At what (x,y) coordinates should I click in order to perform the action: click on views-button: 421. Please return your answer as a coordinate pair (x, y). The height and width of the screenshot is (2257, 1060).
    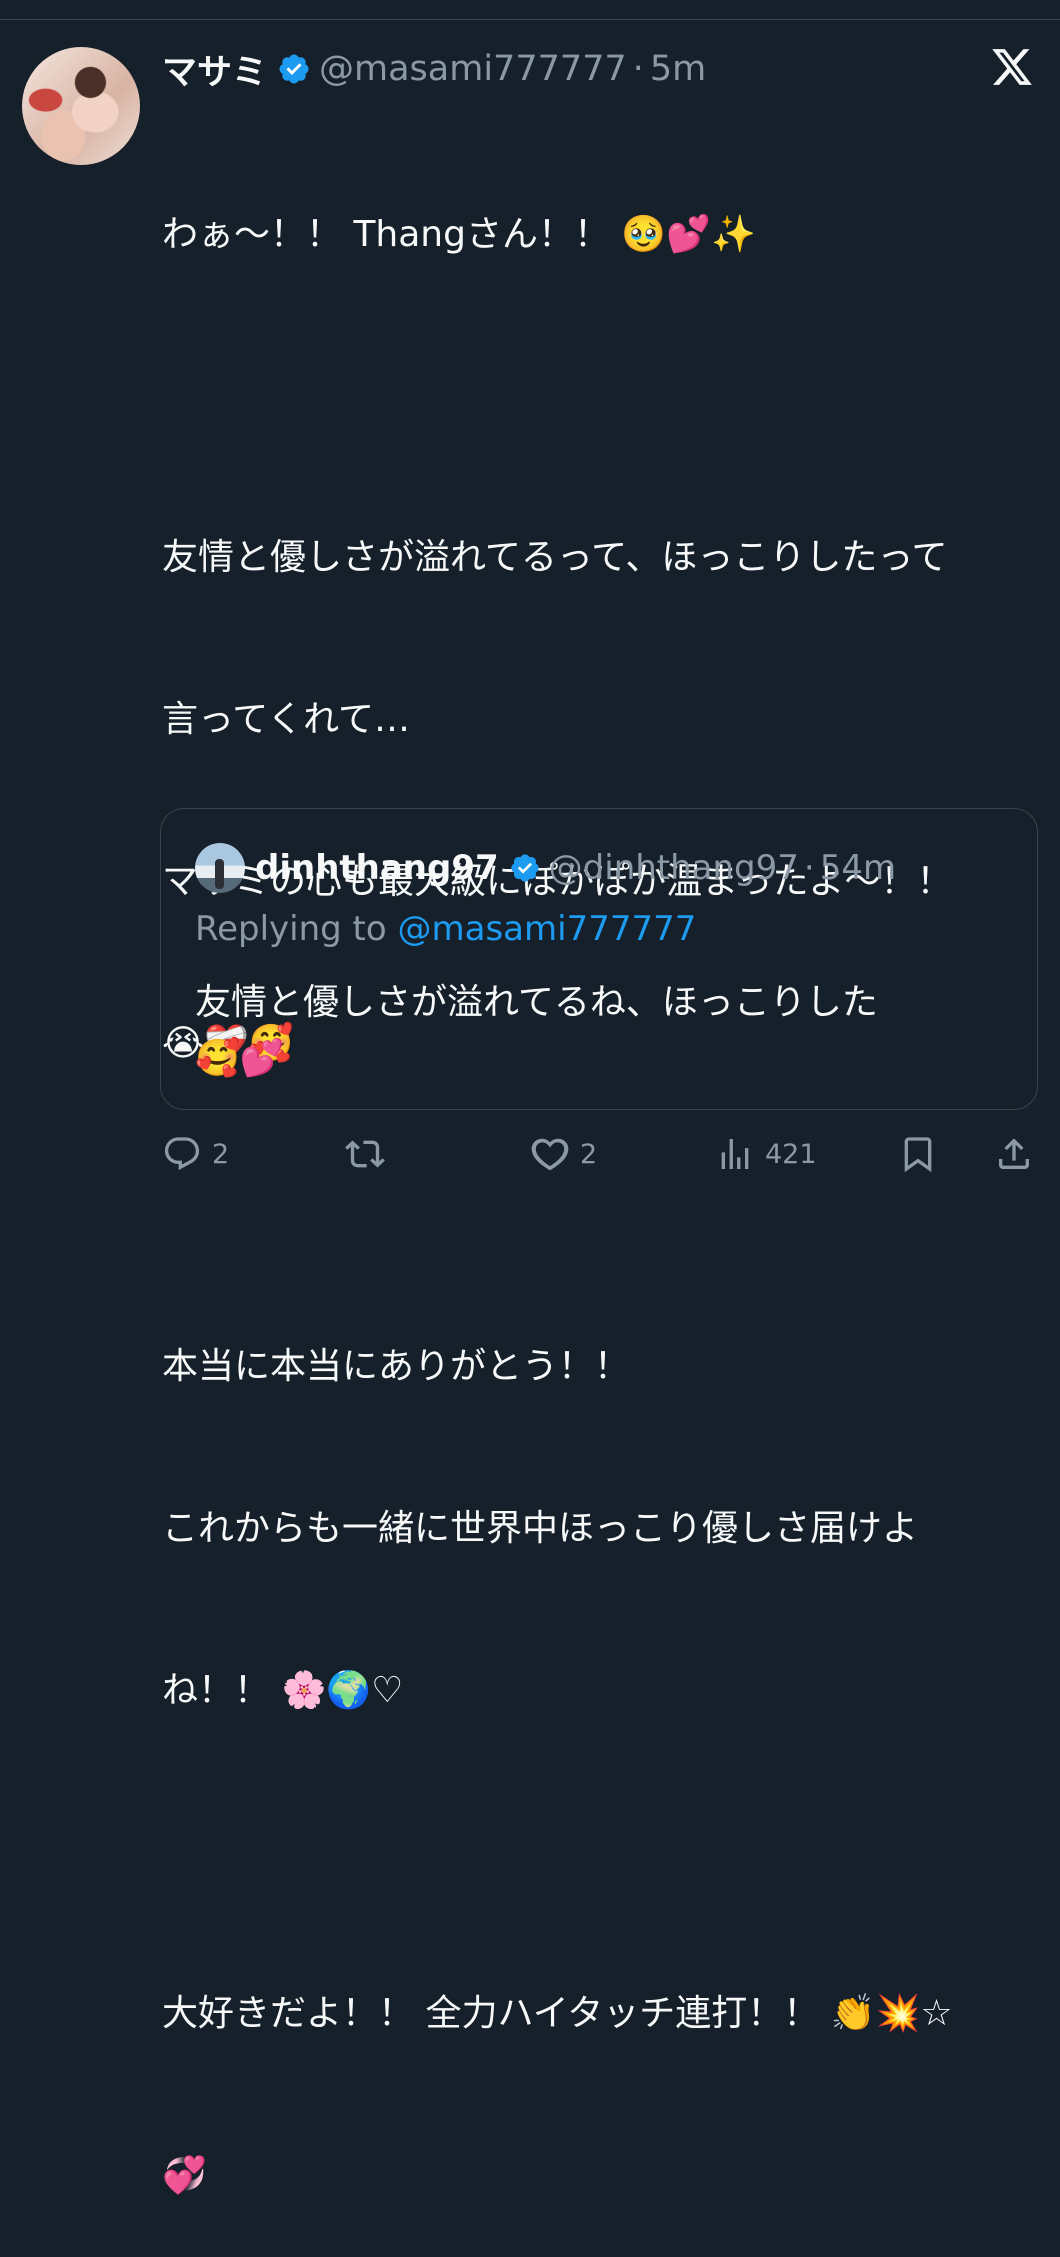
    Looking at the image, I should click on (766, 1154).